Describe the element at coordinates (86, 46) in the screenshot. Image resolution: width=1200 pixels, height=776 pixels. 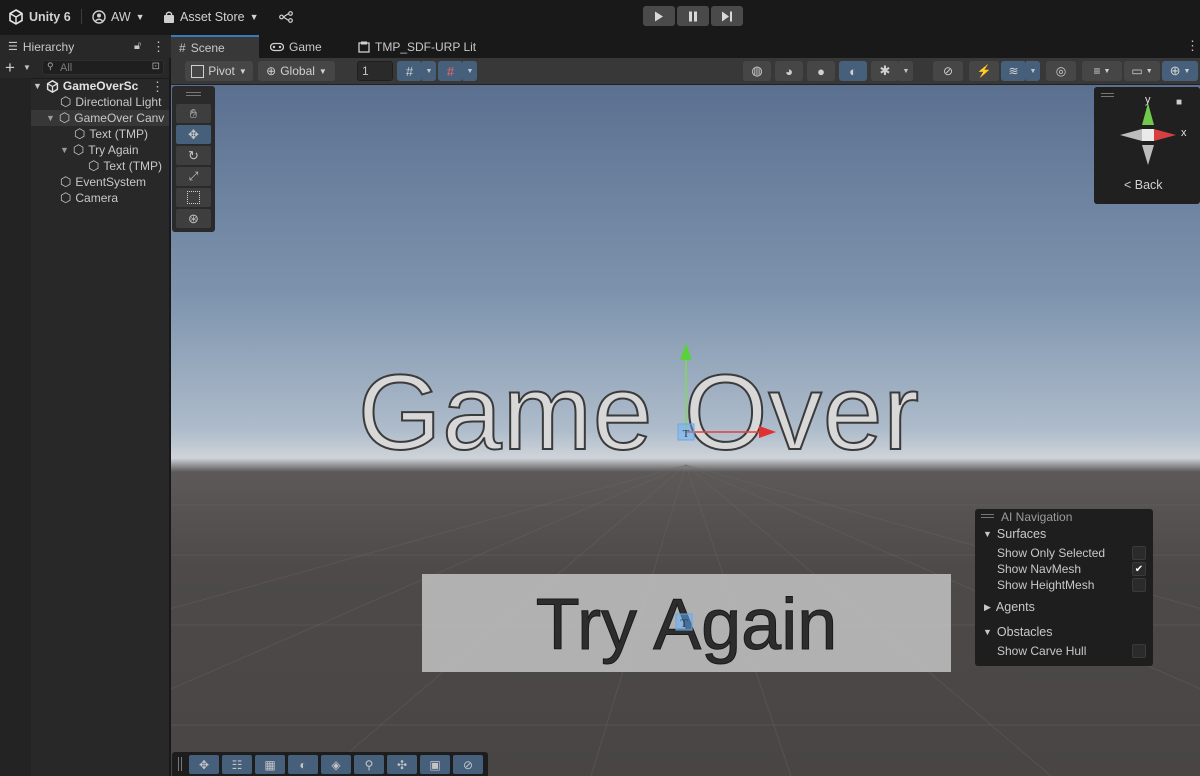
I see `tab-hierarchy: ☰ Hierarchy 🔓︎ ⋮` at that location.